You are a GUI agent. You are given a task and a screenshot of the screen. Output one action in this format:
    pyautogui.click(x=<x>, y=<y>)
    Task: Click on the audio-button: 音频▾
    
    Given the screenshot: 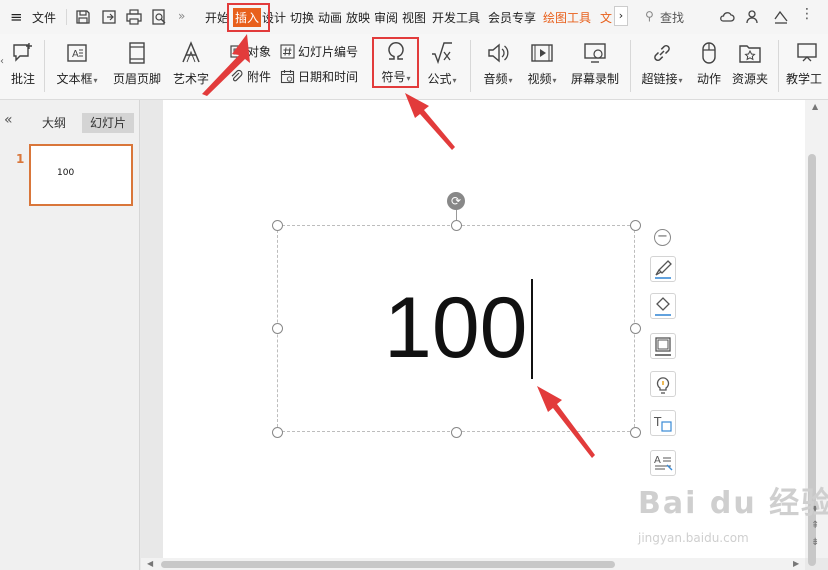 What is the action you would take?
    pyautogui.click(x=498, y=64)
    